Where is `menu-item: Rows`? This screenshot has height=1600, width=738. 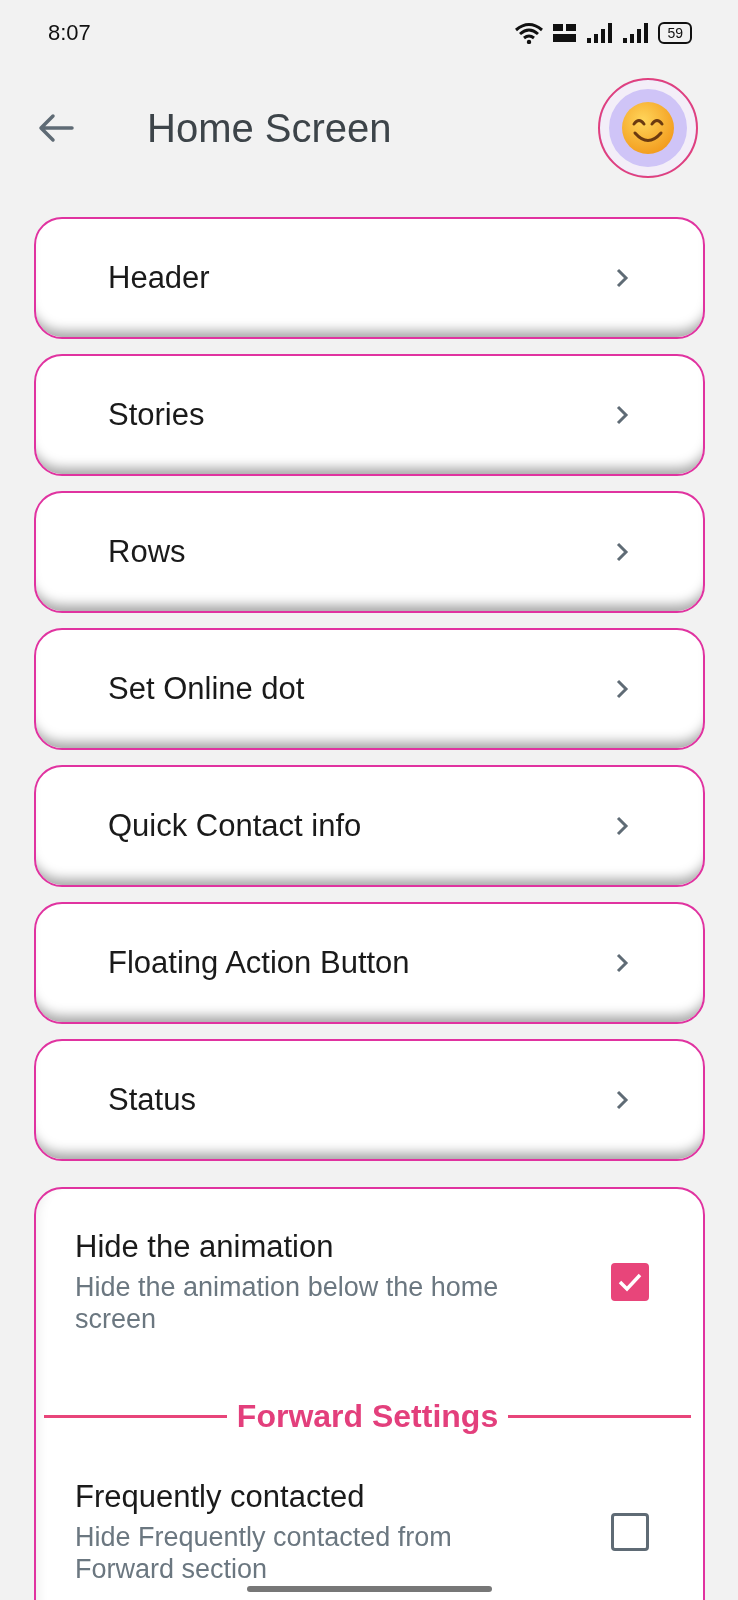 menu-item: Rows is located at coordinates (369, 552).